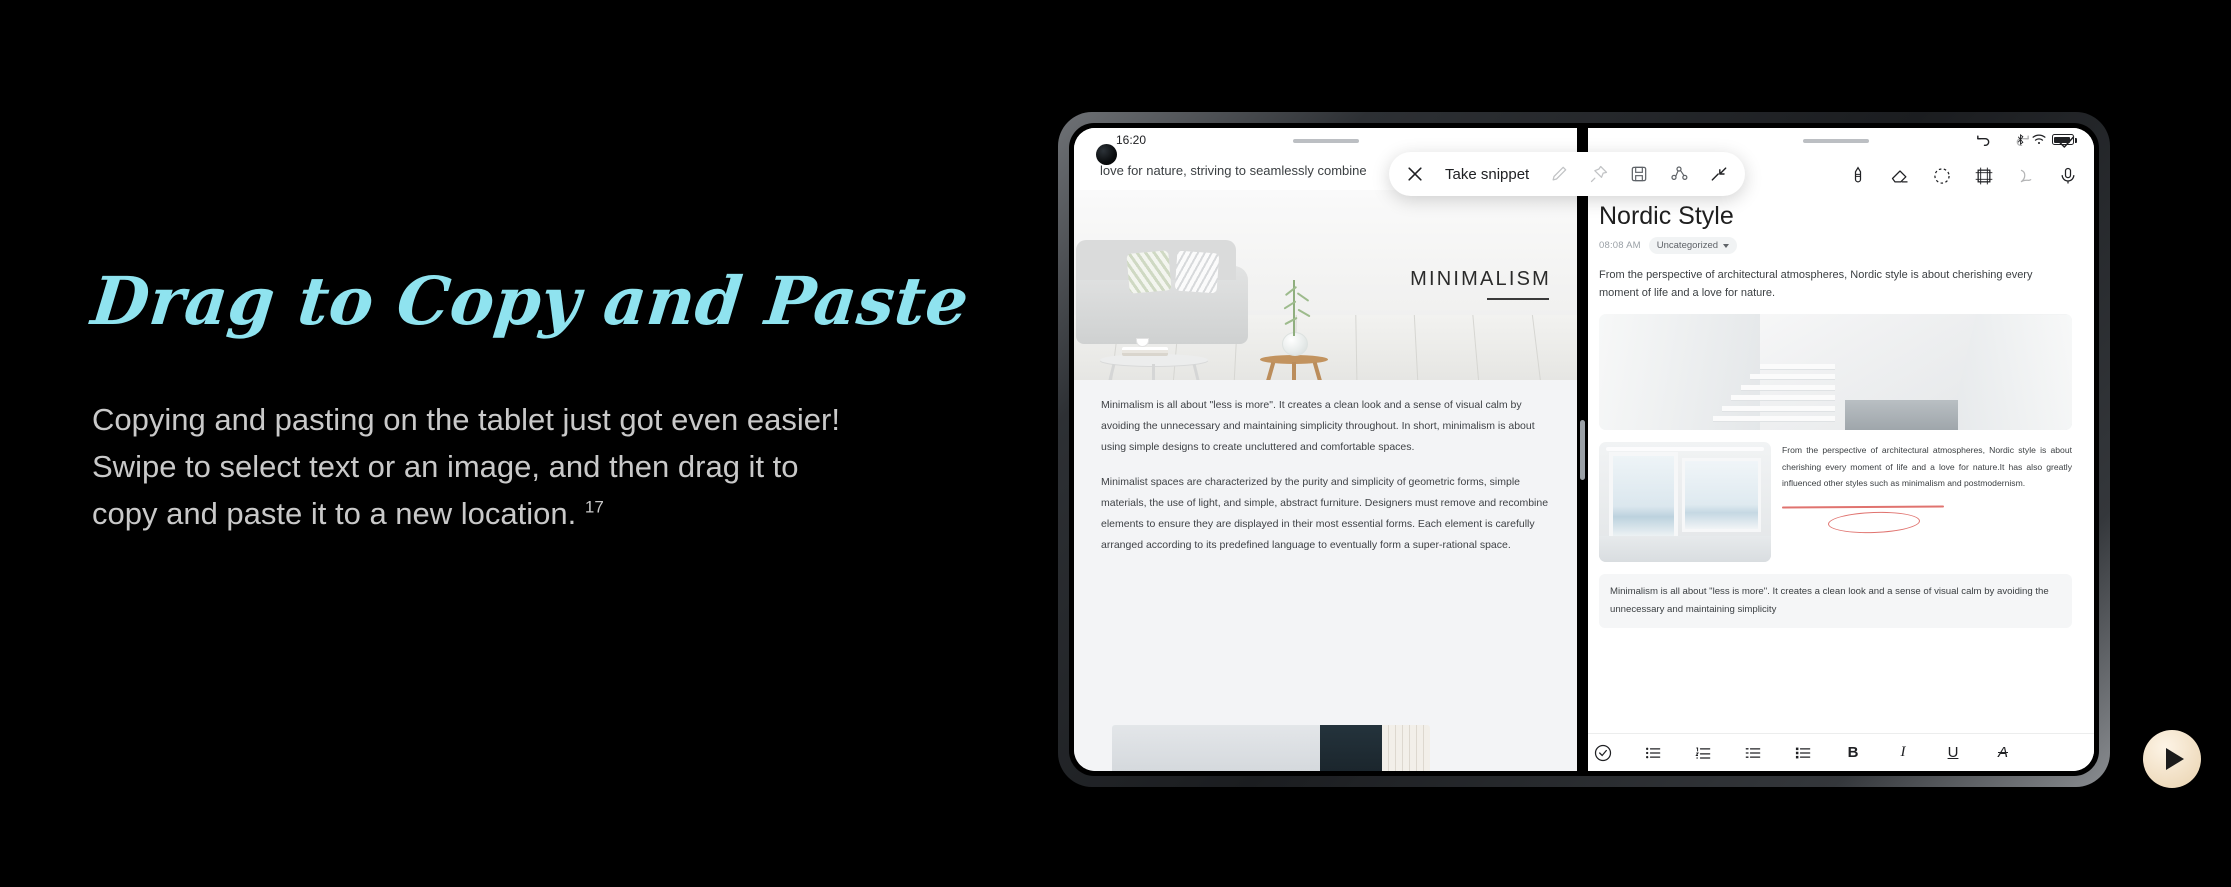  What do you see at coordinates (1874, 522) in the screenshot?
I see `ink-circle-annotation` at bounding box center [1874, 522].